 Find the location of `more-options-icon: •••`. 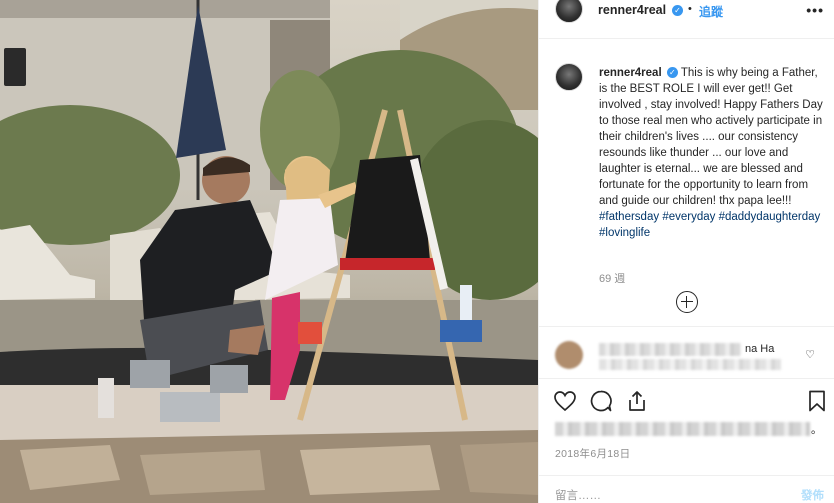

more-options-icon: ••• is located at coordinates (815, 10).